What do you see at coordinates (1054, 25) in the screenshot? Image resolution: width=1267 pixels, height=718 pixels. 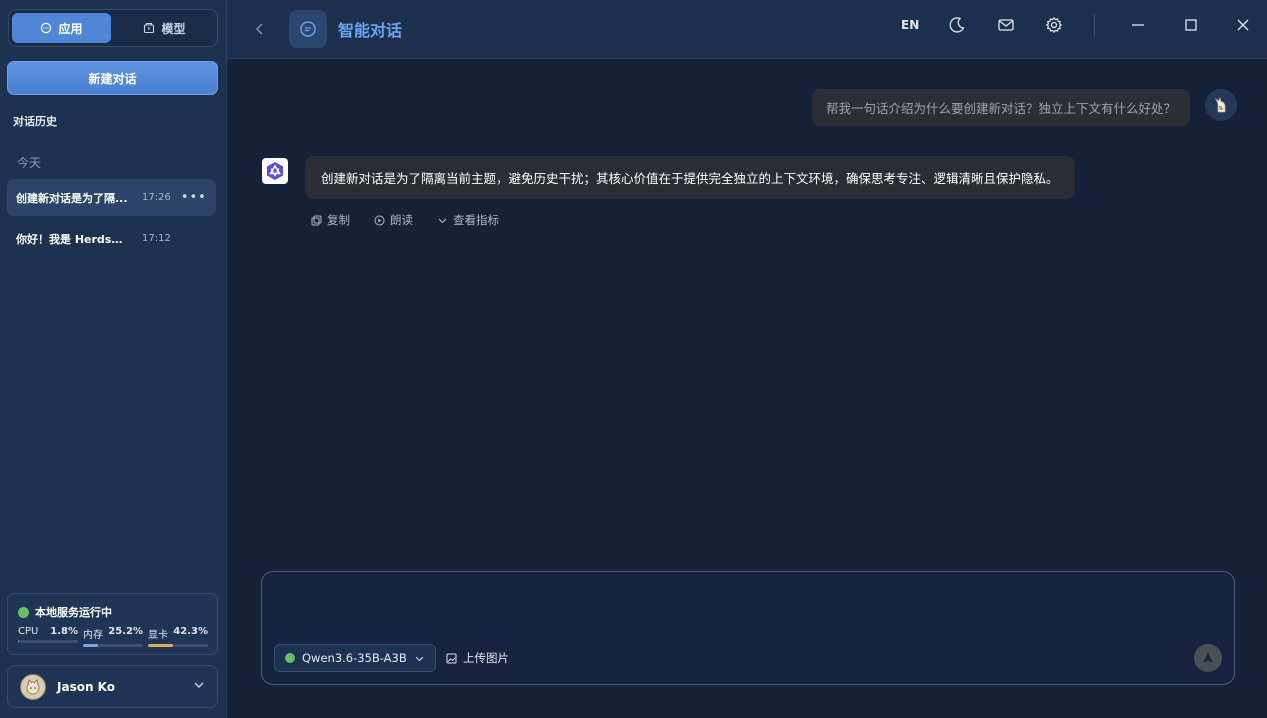 I see `gear-icon` at bounding box center [1054, 25].